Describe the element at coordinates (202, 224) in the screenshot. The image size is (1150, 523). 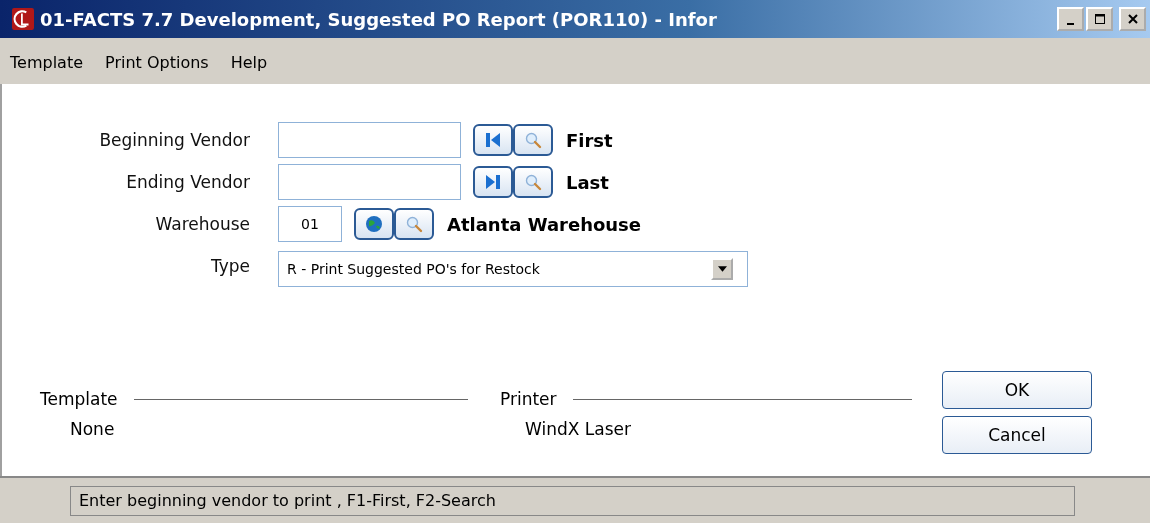
I see `field-label: Warehouse` at that location.